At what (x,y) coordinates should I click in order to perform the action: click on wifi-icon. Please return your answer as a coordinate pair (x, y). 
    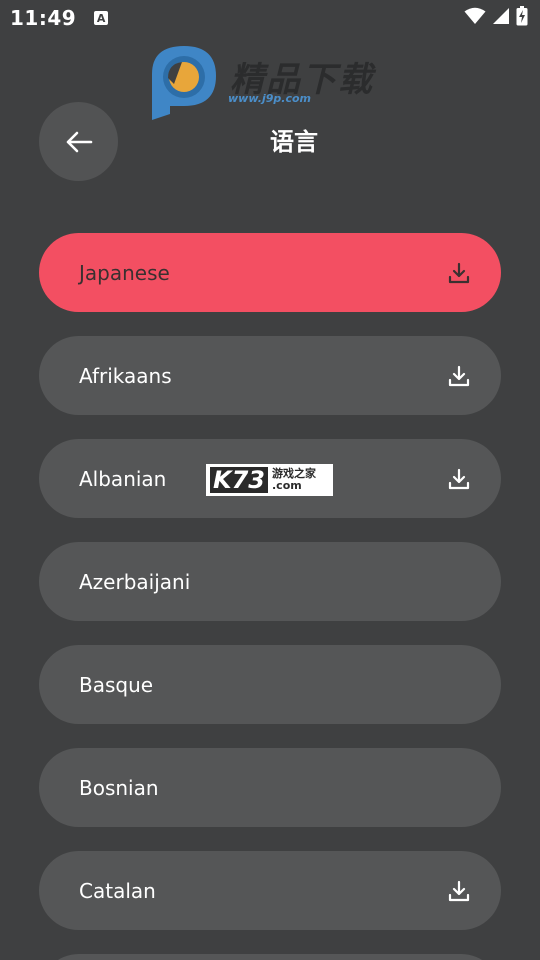
    Looking at the image, I should click on (475, 18).